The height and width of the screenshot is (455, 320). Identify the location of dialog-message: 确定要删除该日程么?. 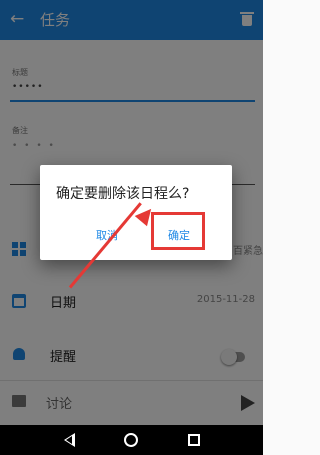
(123, 194).